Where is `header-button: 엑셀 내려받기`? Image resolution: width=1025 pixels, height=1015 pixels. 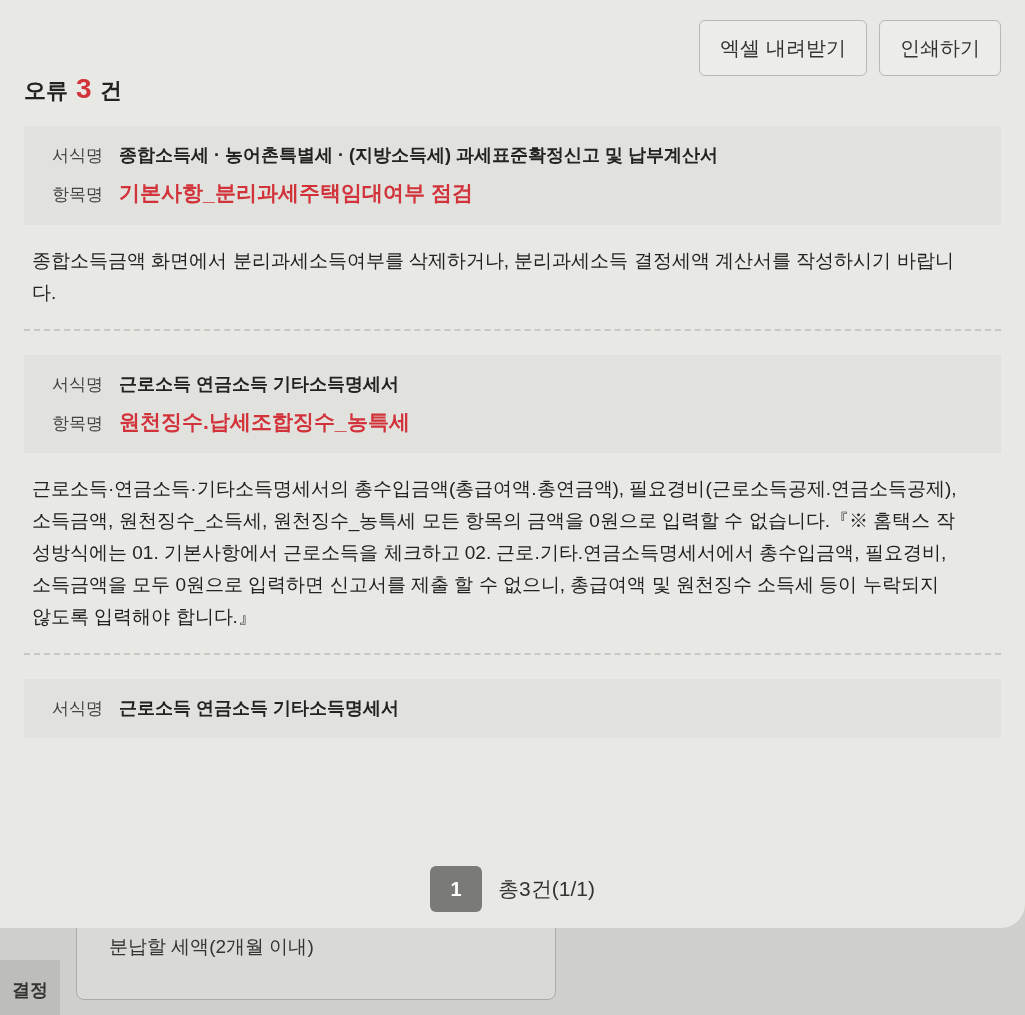
header-button: 엑셀 내려받기 is located at coordinates (783, 48).